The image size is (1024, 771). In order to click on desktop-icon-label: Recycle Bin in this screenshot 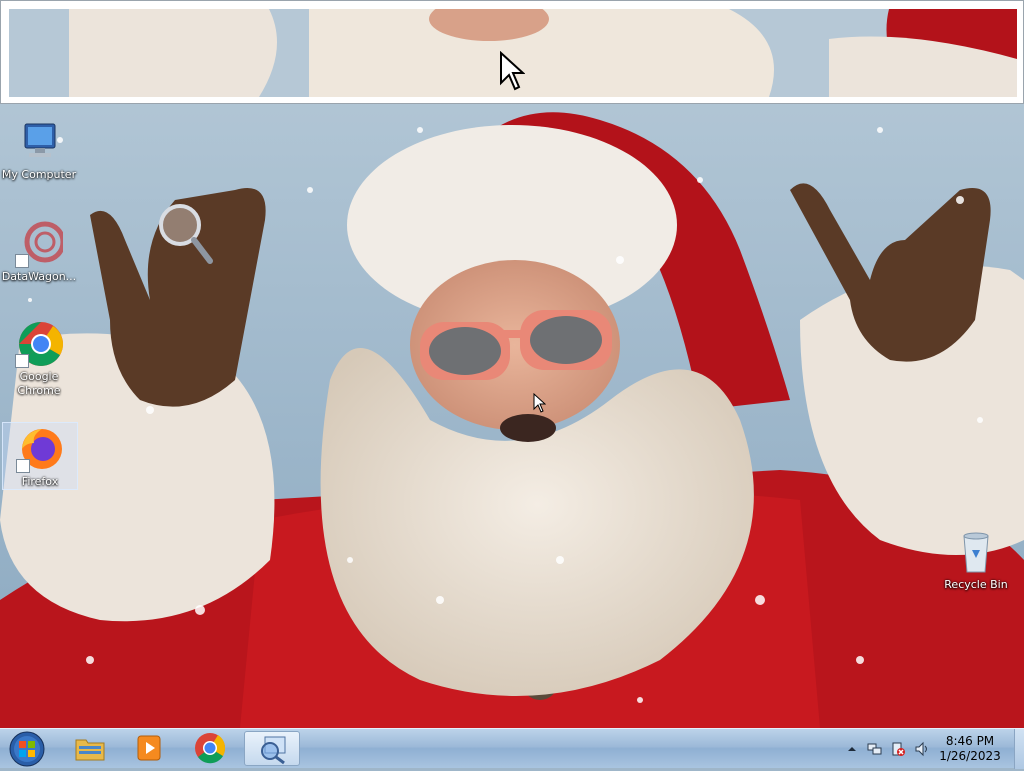, I will do `click(976, 584)`.